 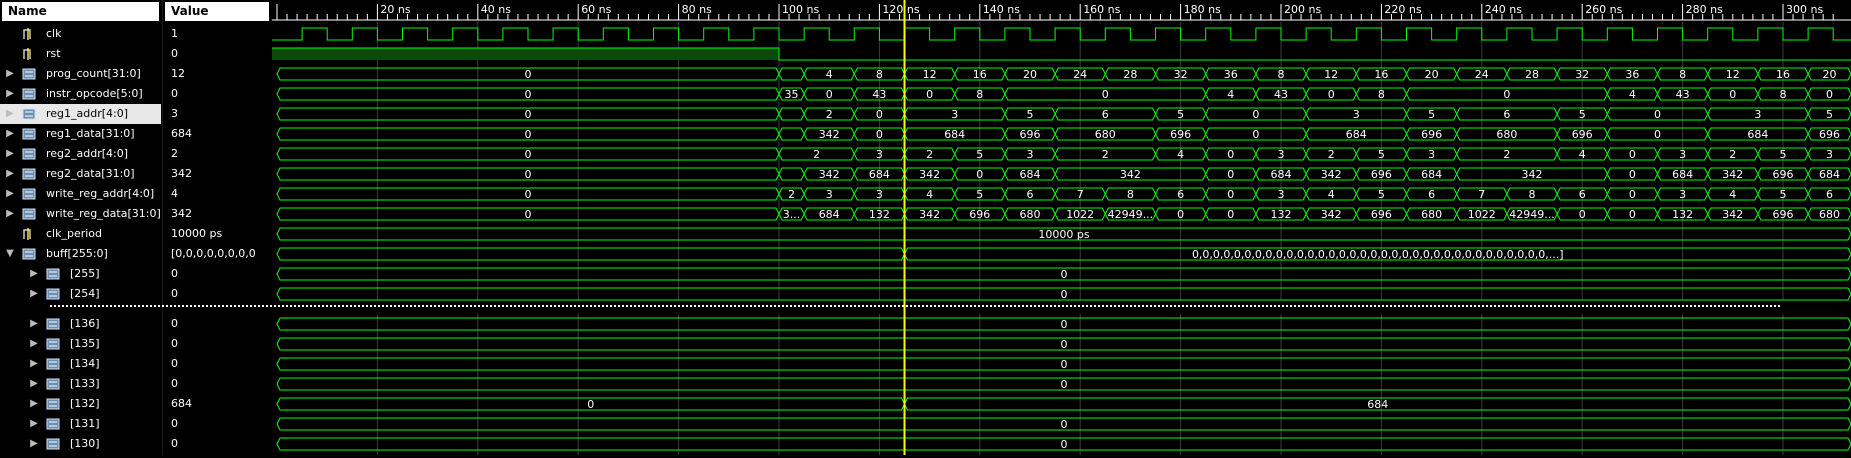 I want to click on time-label: 100 ns, so click(x=800, y=9).